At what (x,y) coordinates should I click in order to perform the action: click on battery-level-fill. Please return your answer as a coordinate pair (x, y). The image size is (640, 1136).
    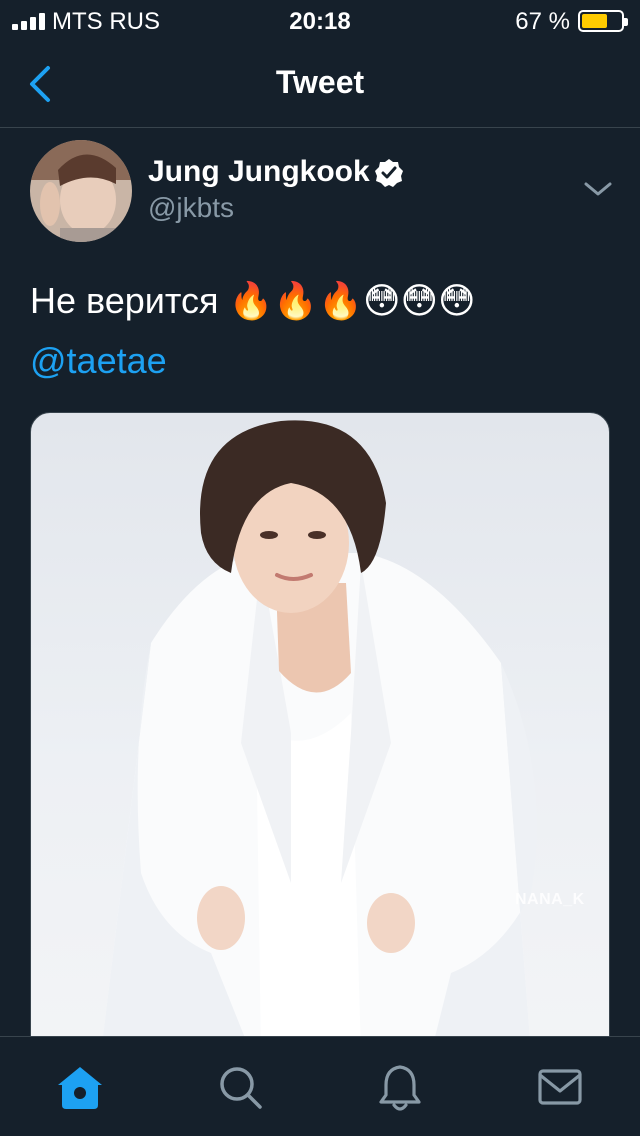
    Looking at the image, I should click on (595, 21).